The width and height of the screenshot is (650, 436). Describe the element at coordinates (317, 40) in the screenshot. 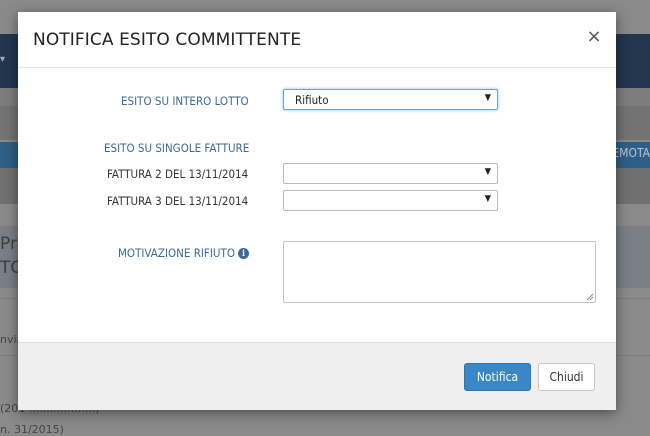

I see `modal-header: NOTIFICA ESITO COMMITTENTE ×` at that location.